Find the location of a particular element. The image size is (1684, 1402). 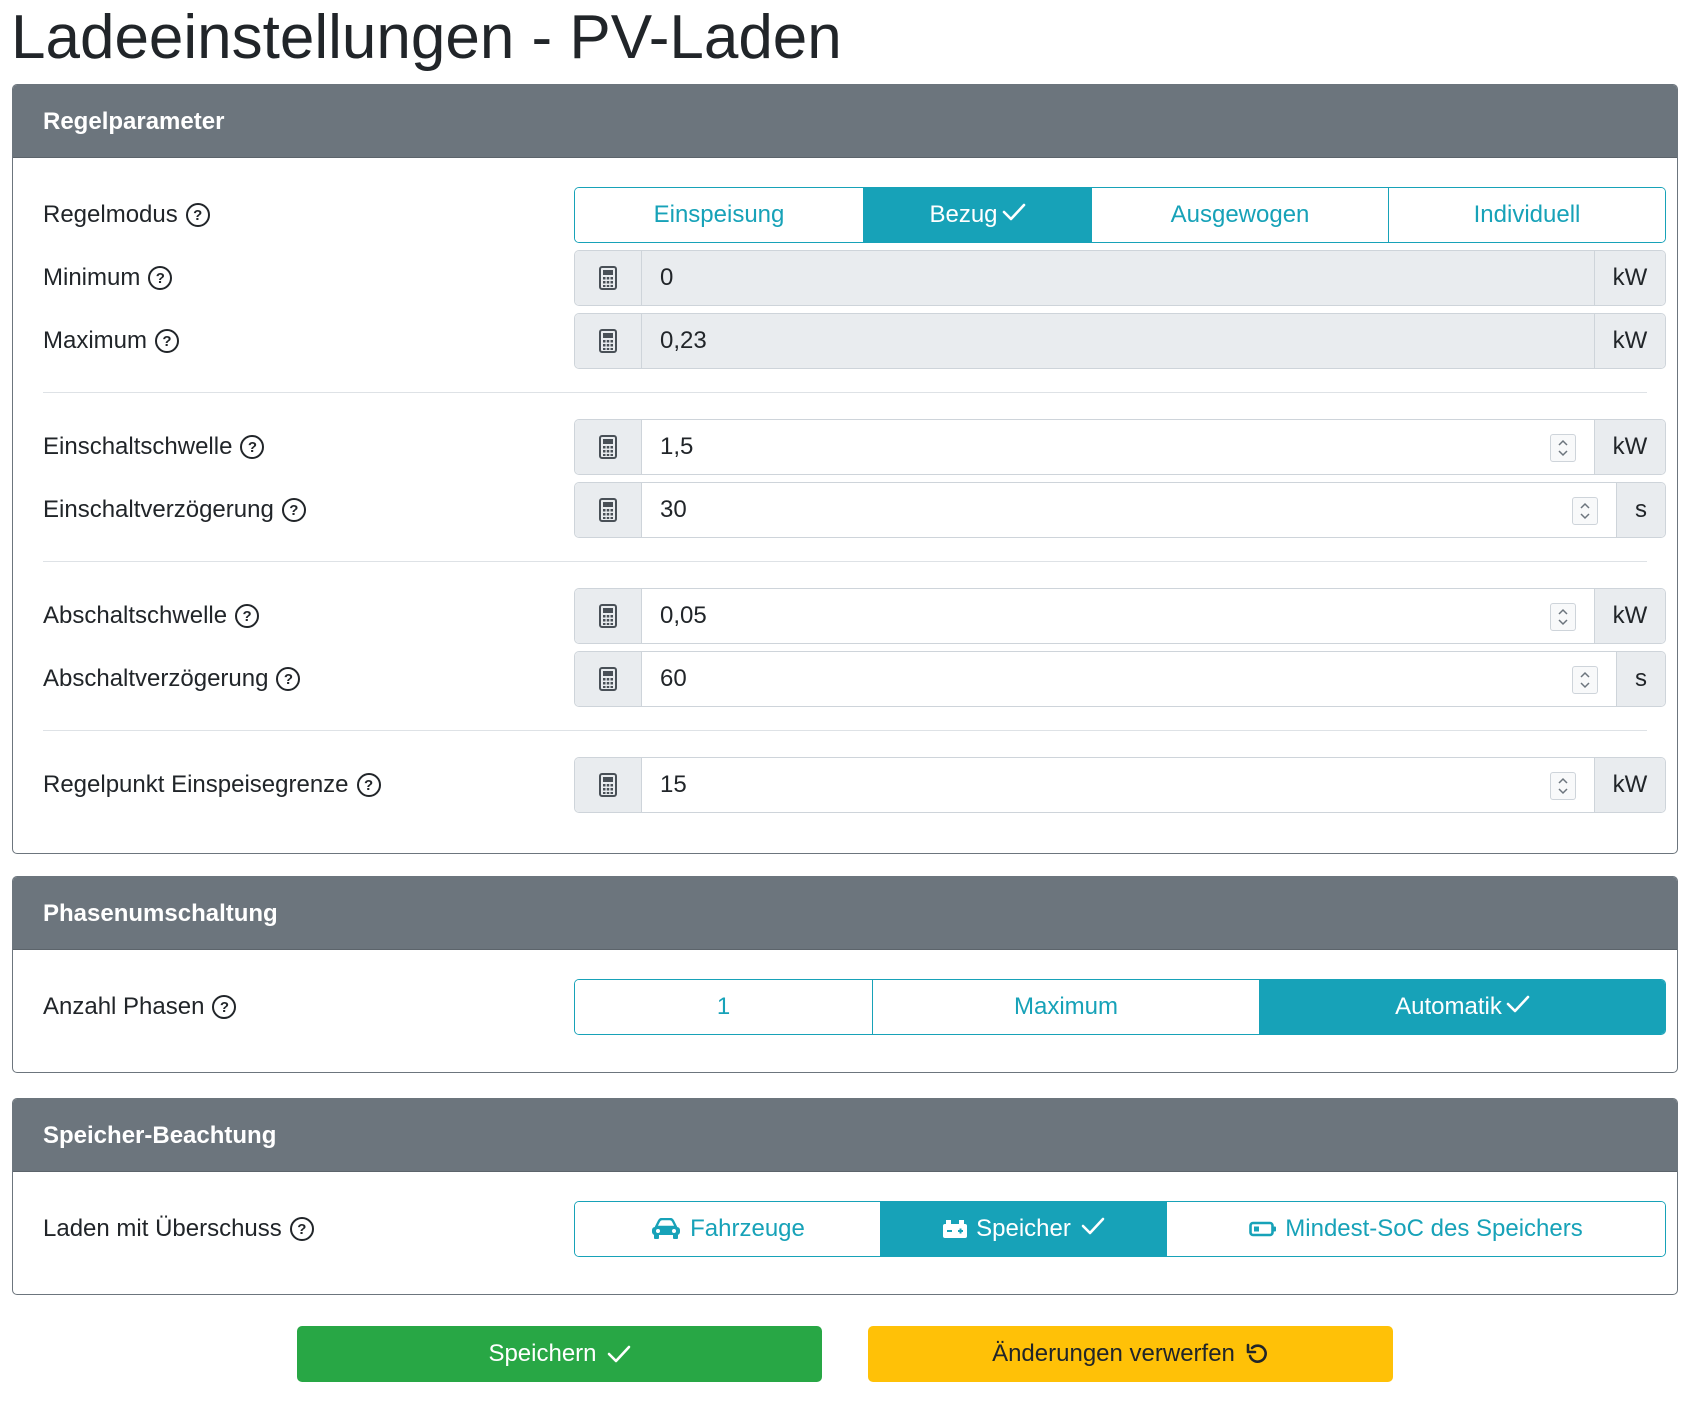

minimum-unit: kW is located at coordinates (1629, 278).